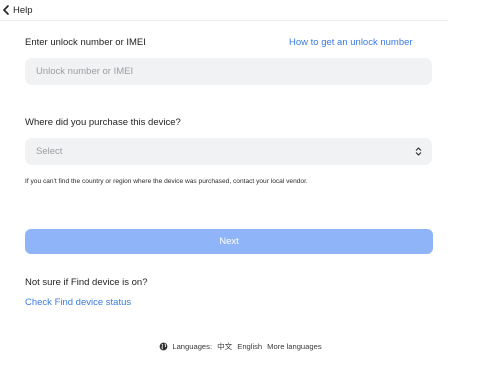 The height and width of the screenshot is (366, 481). Describe the element at coordinates (6, 10) in the screenshot. I see `chevron-left-icon` at that location.